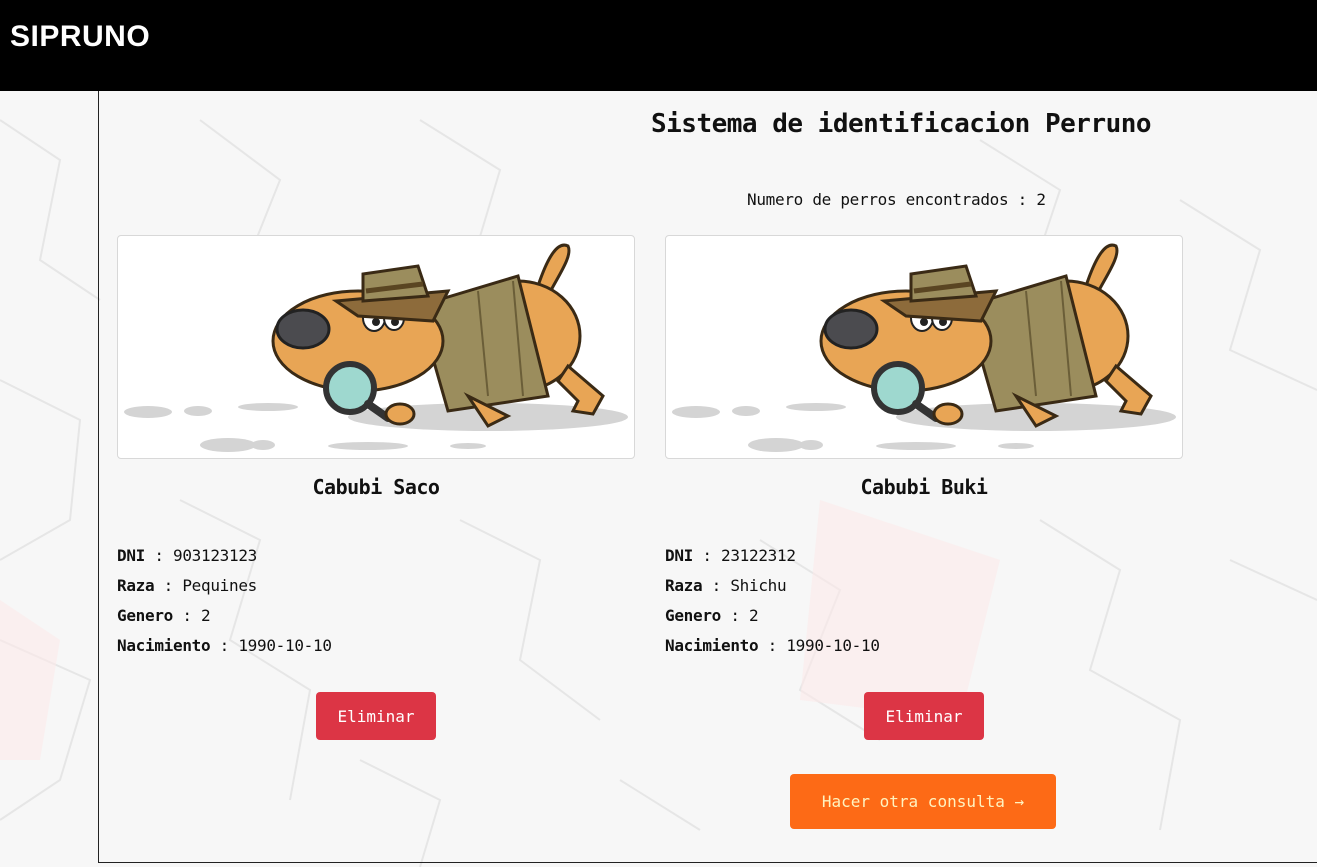  Describe the element at coordinates (1041, 199) in the screenshot. I see `dog-count-value: 2` at that location.